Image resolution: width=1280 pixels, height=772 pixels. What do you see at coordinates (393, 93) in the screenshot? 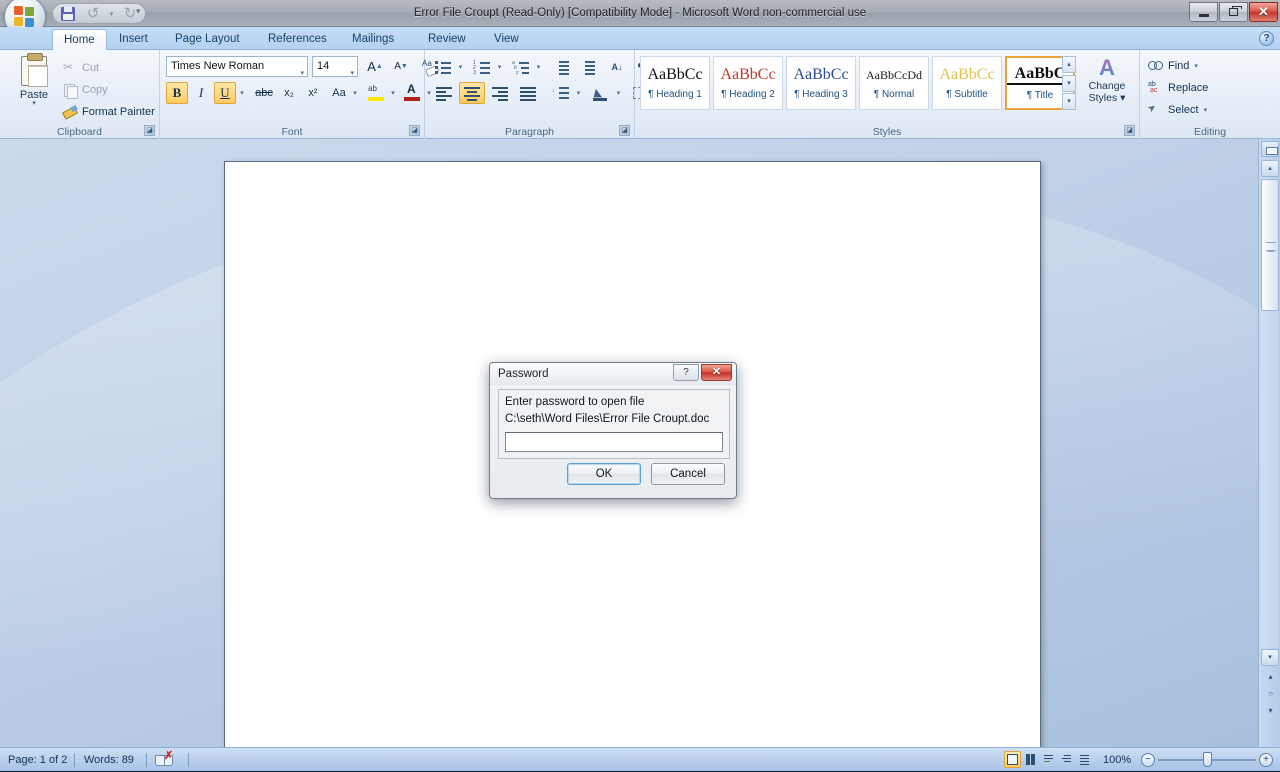
I see `highlight-color-dropdown: ▾` at bounding box center [393, 93].